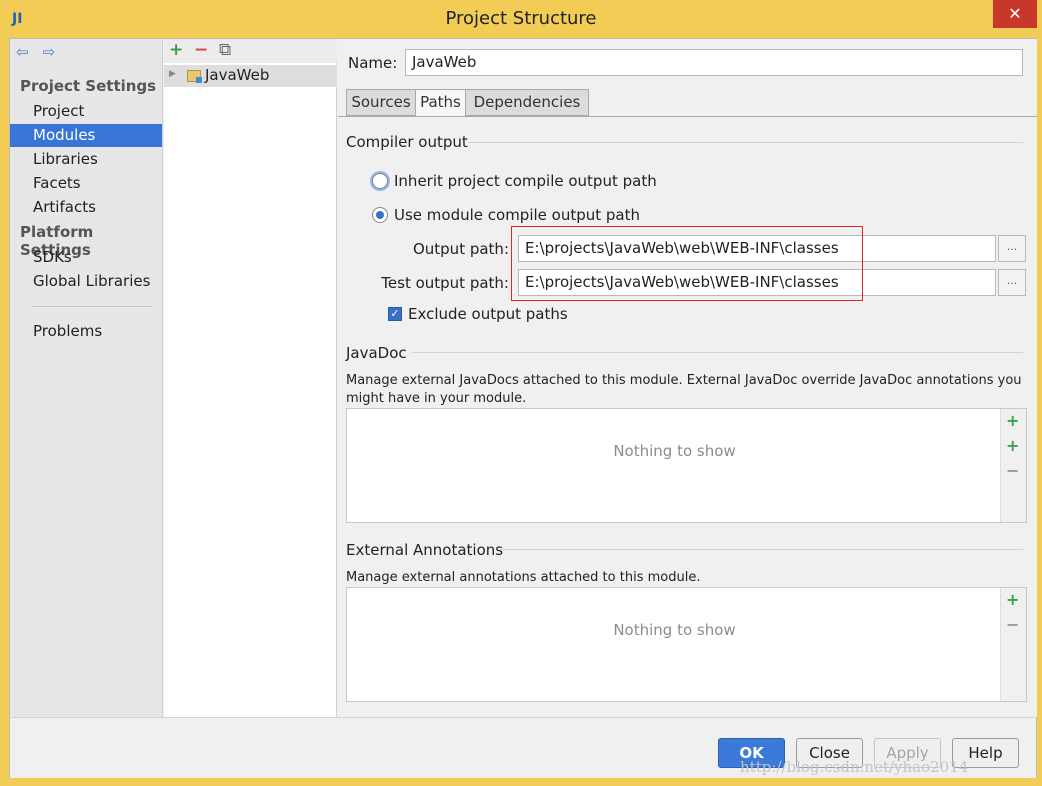 Image resolution: width=1042 pixels, height=786 pixels. What do you see at coordinates (86, 281) in the screenshot?
I see `nav-item-global-libraries: Global Libraries` at bounding box center [86, 281].